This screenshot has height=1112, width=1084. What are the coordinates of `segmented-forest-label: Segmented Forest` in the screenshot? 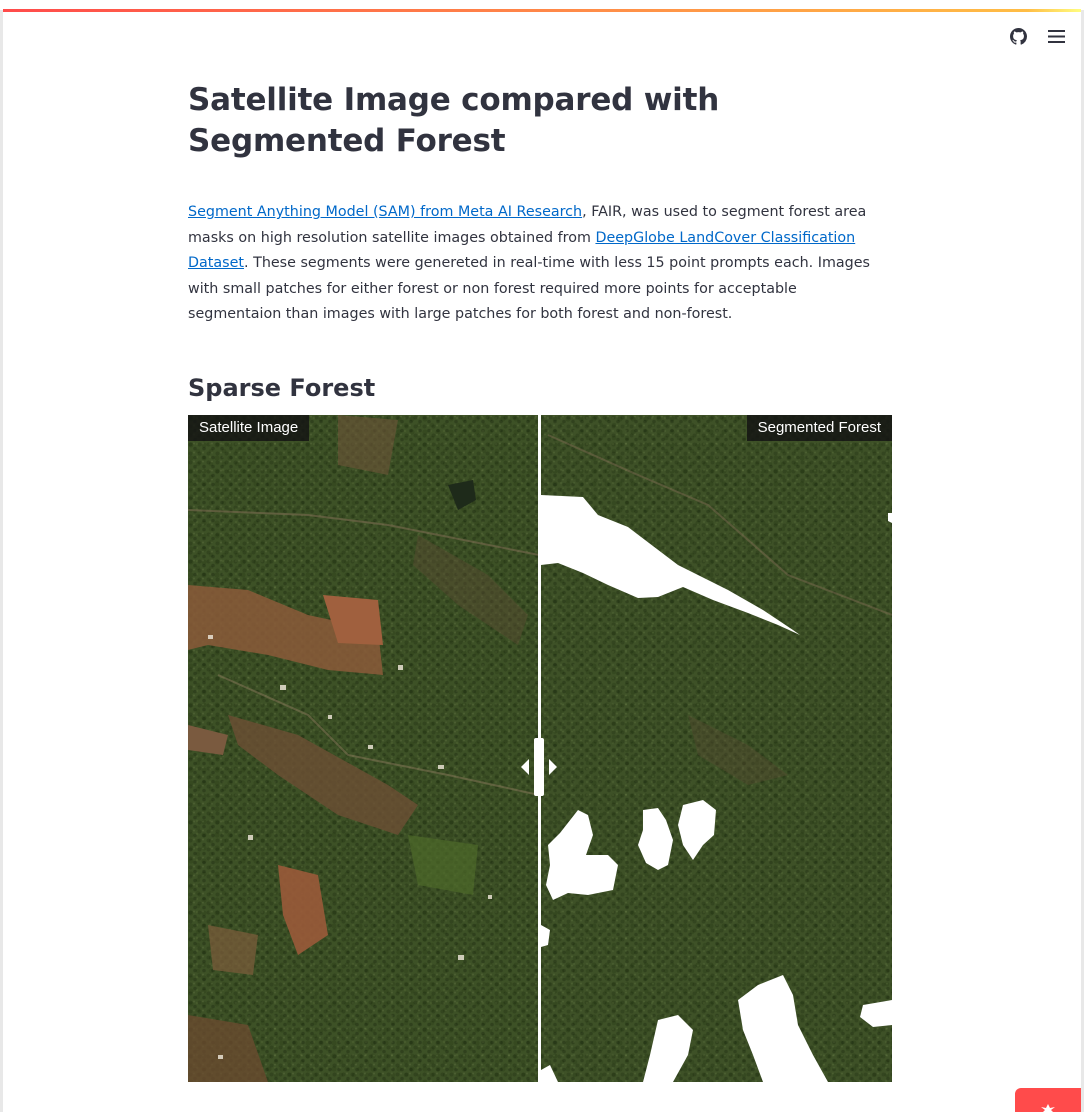 It's located at (819, 428).